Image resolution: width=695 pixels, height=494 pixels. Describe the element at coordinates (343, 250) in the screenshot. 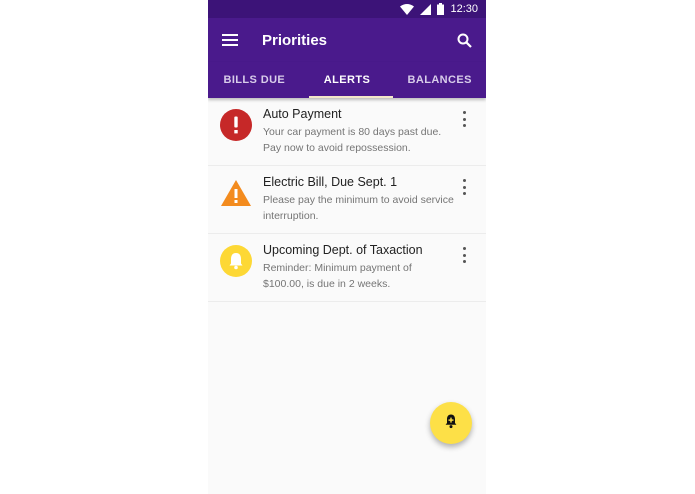

I see `alert-title: Upcoming Dept. of Taxaction` at that location.